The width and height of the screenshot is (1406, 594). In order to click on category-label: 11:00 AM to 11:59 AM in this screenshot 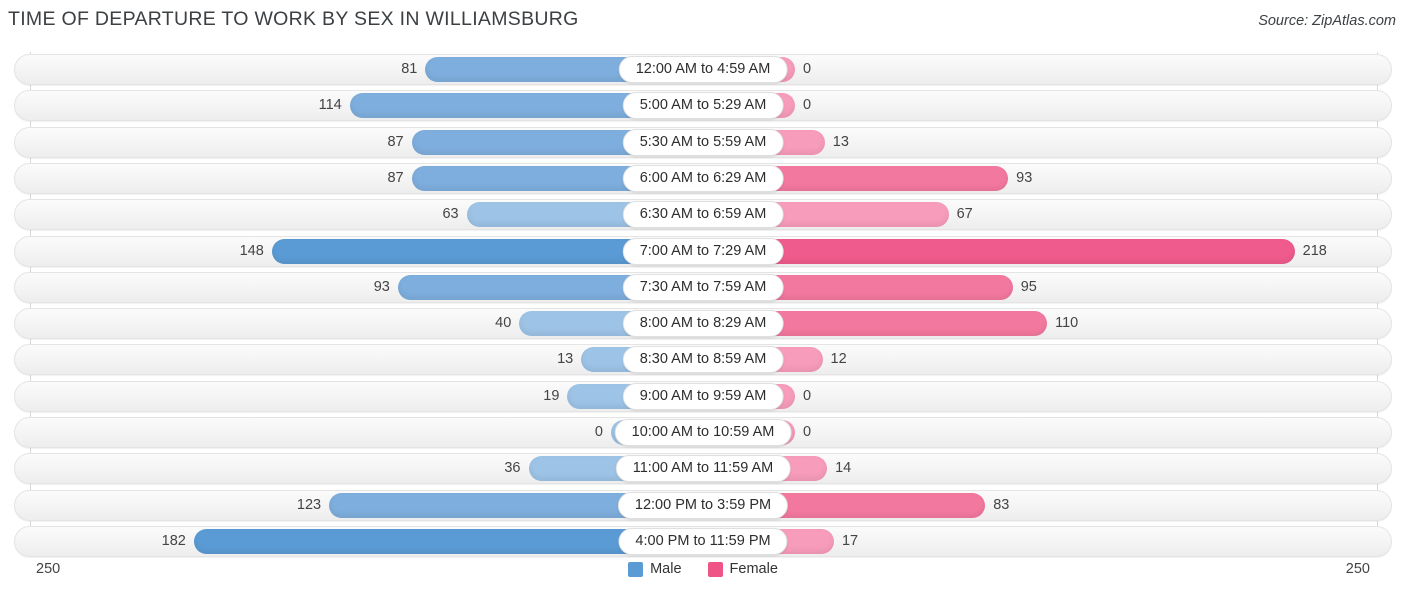, I will do `click(703, 469)`.